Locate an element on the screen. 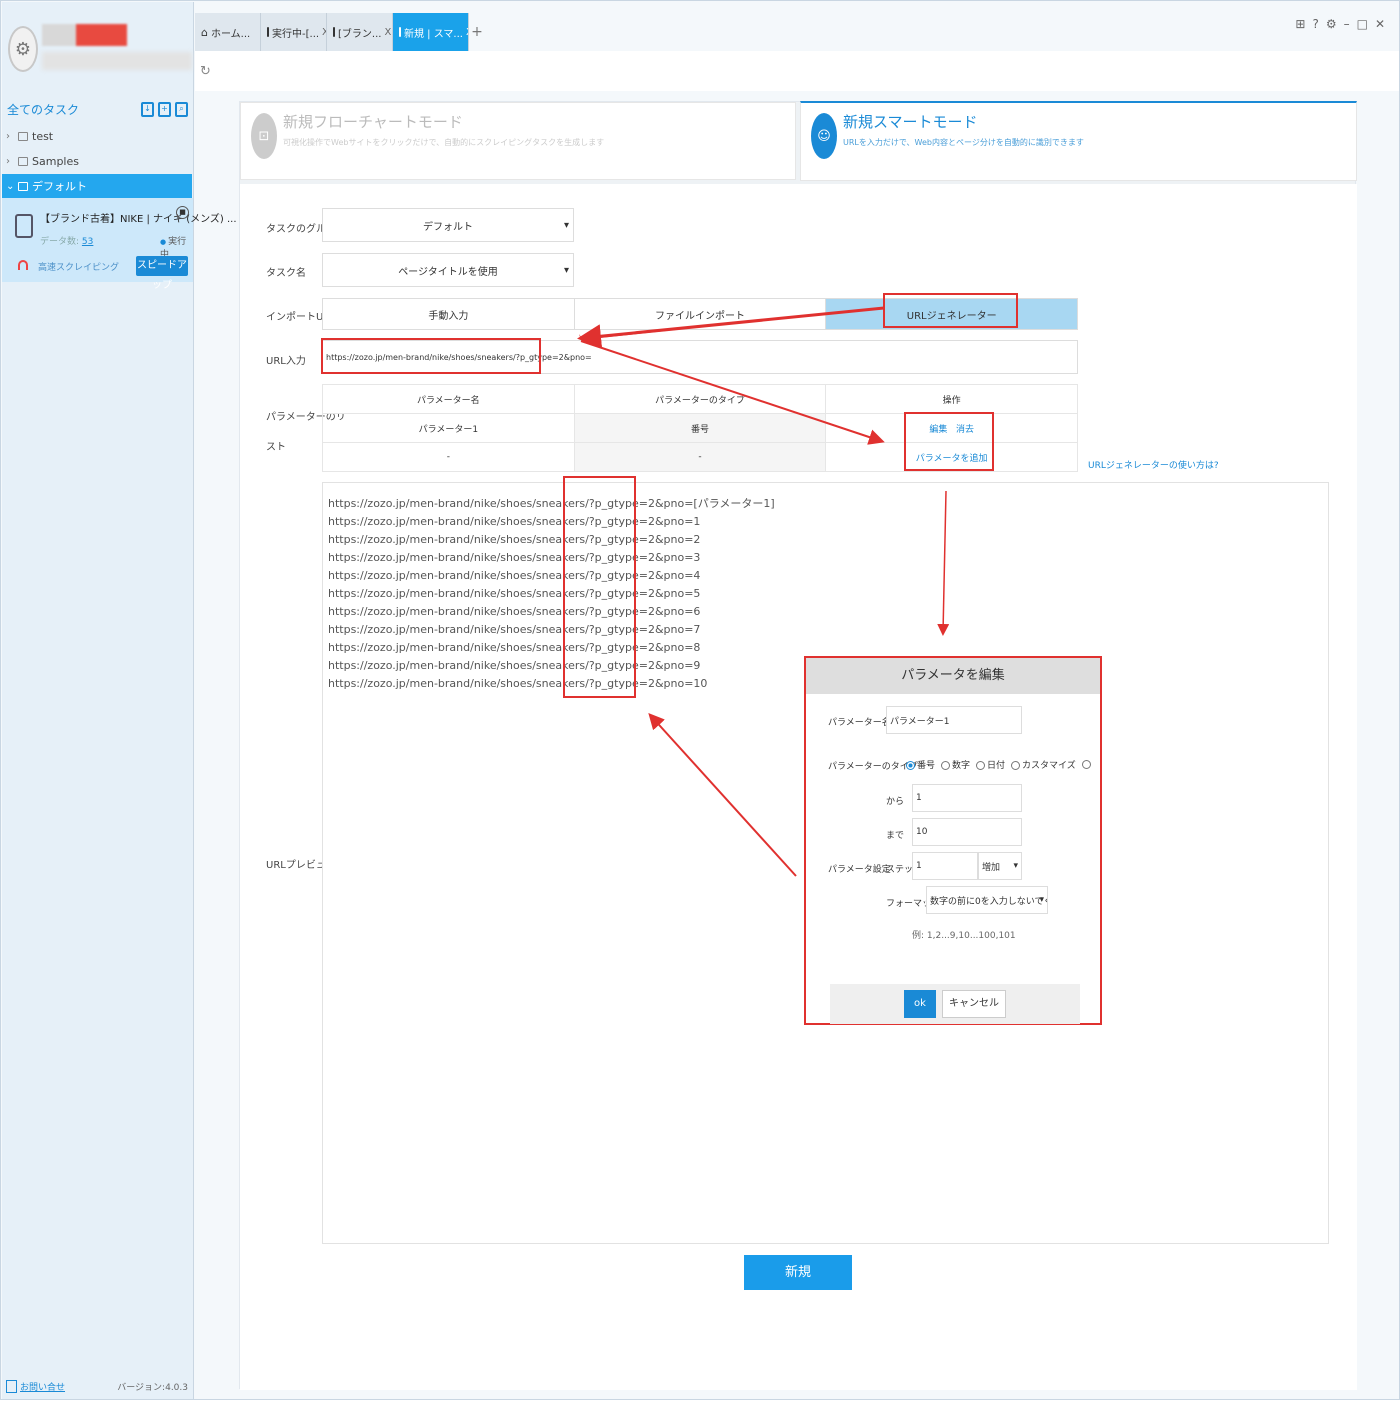 This screenshot has width=1400, height=1401. tree-item-default: ⌄ デフォルト is located at coordinates (97, 186).